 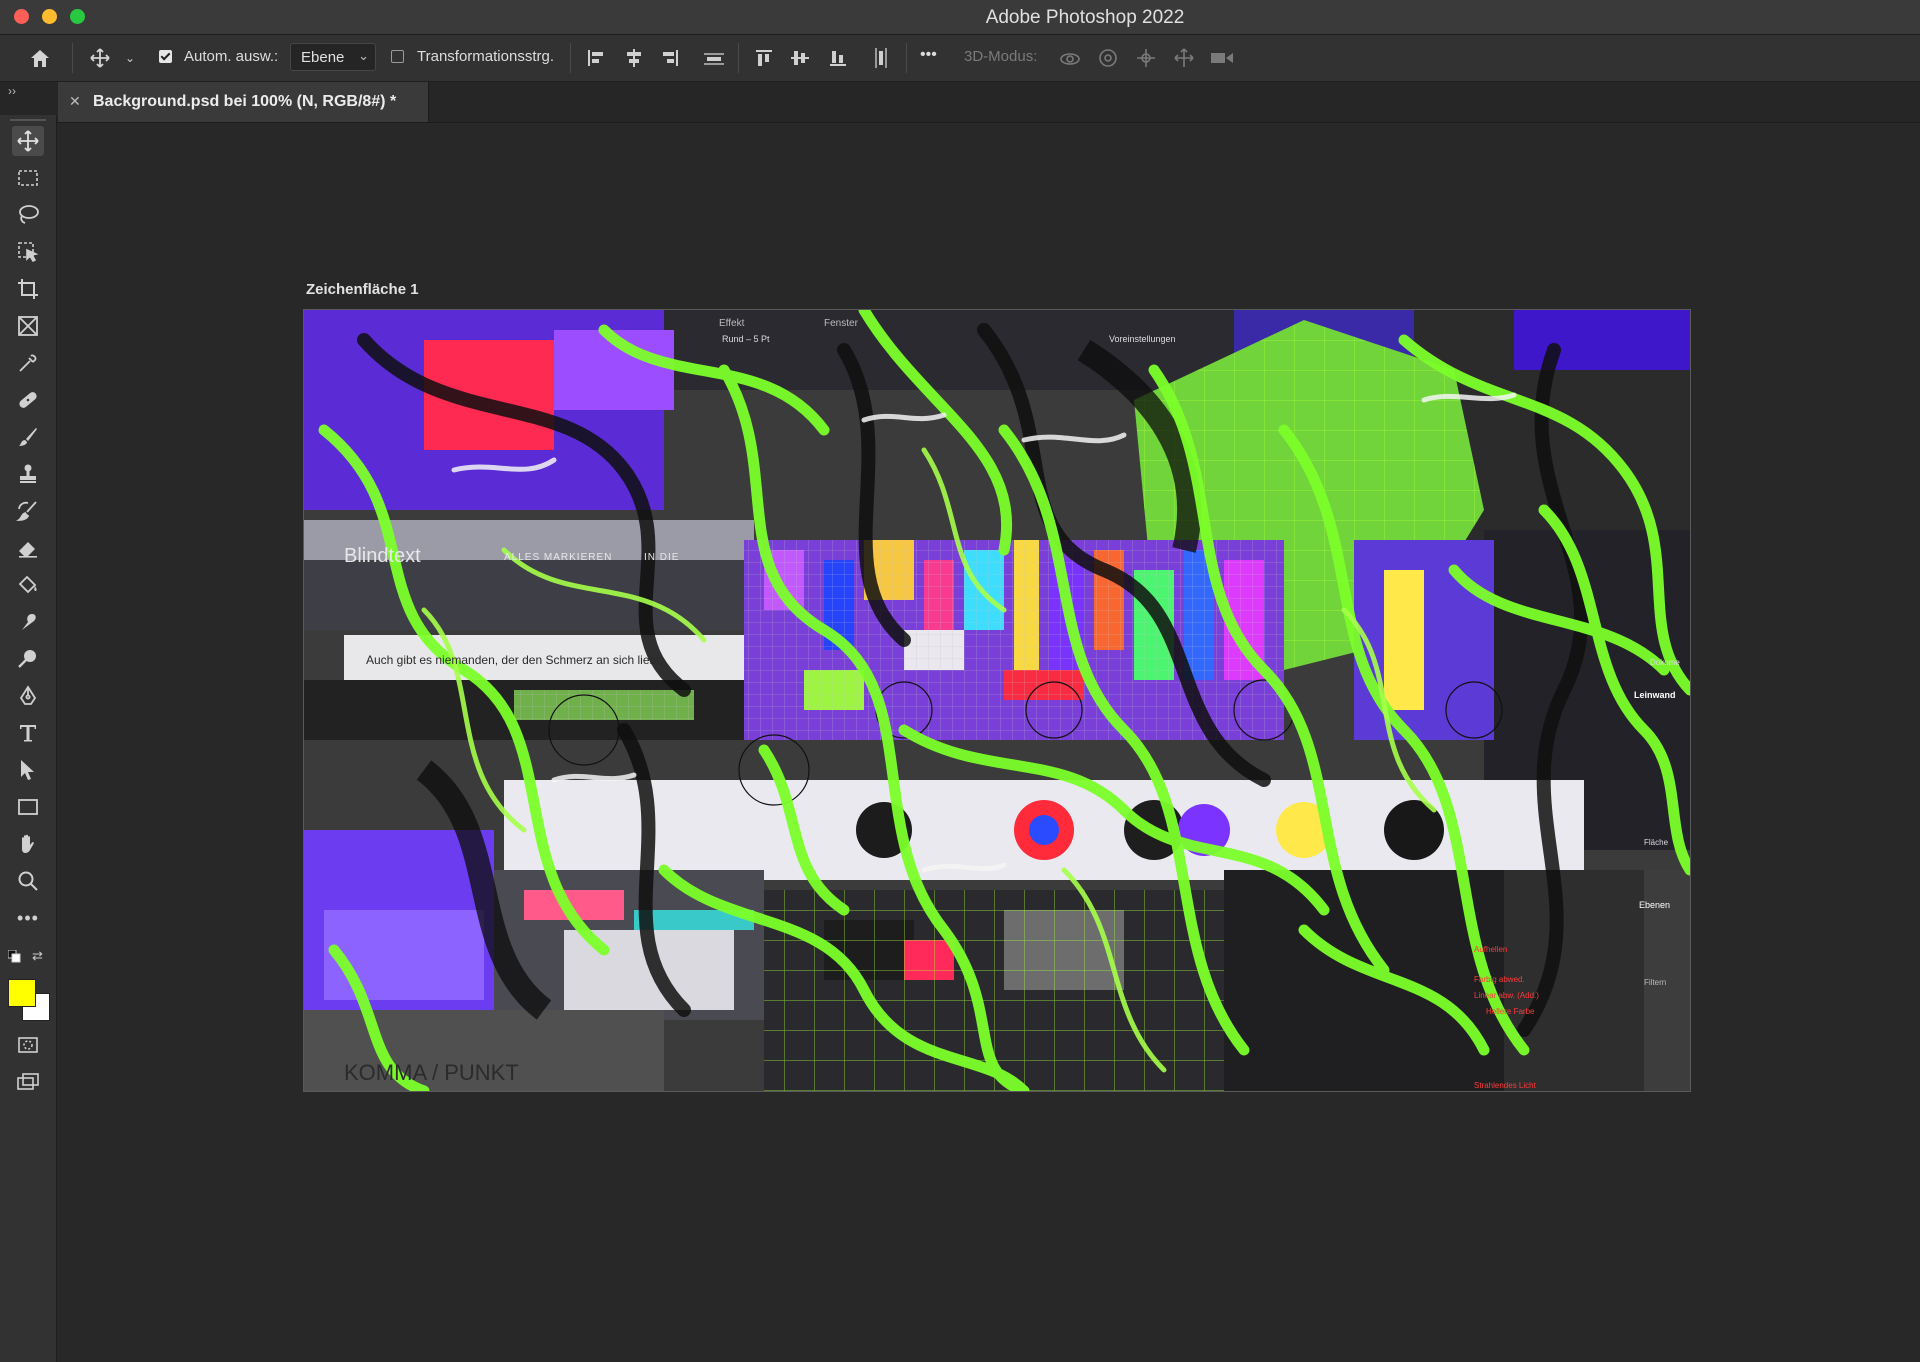 I want to click on transform-controls-label: Transformationsstrg., so click(x=485, y=56).